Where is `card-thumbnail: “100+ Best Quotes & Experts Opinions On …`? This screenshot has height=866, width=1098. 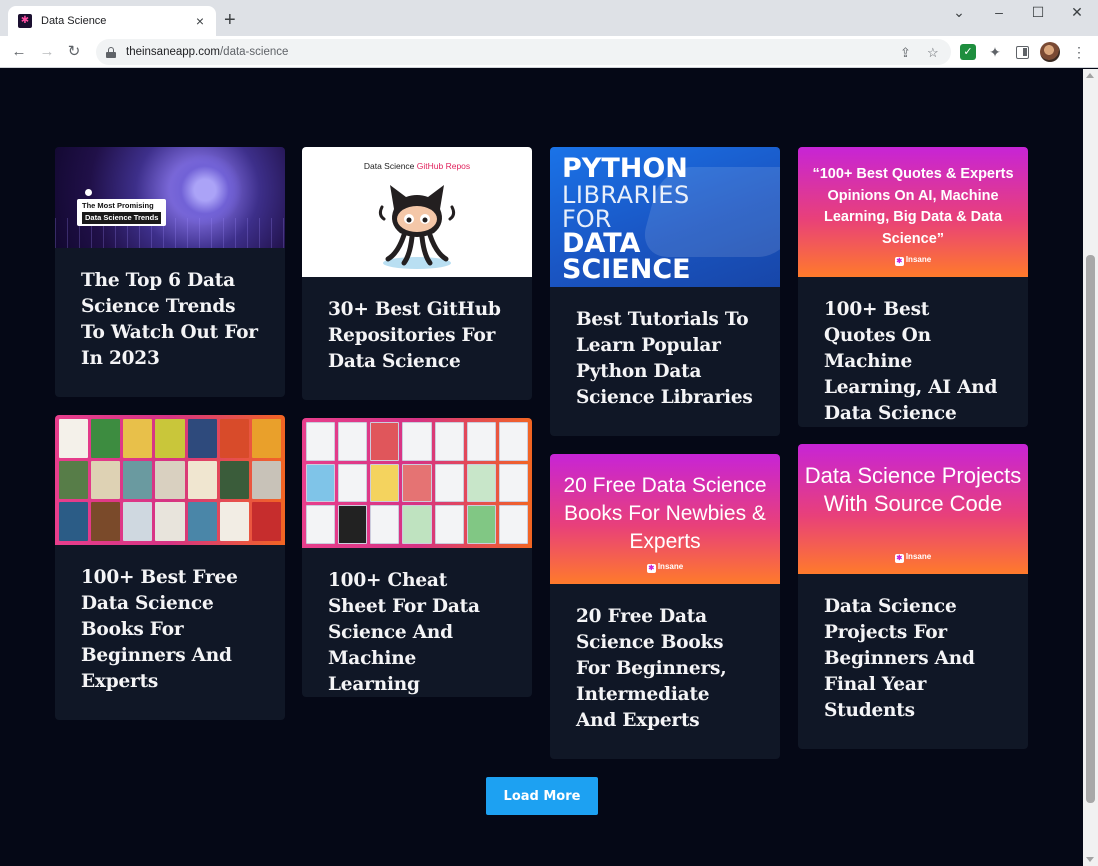 card-thumbnail: “100+ Best Quotes & Experts Opinions On … is located at coordinates (913, 212).